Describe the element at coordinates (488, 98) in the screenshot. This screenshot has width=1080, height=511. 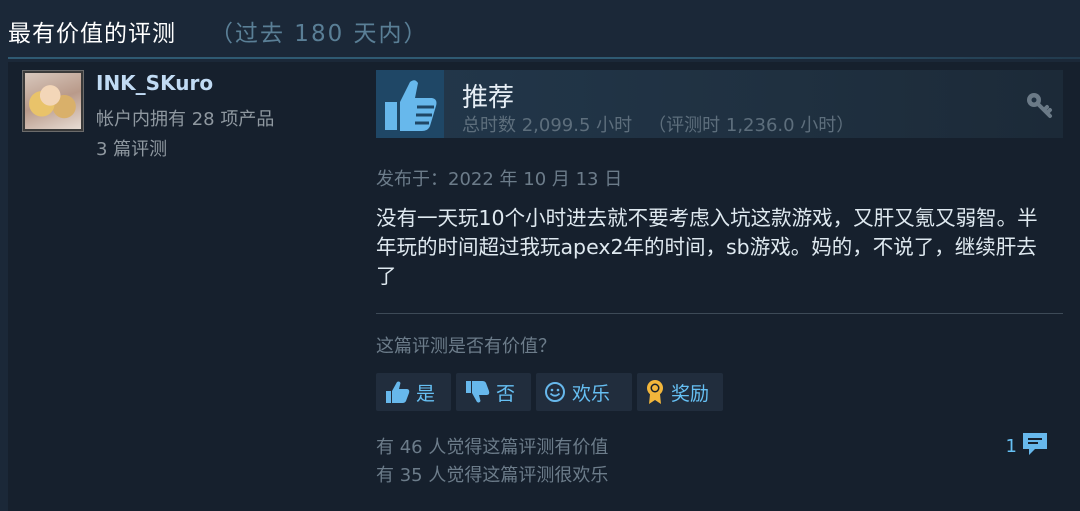
I see `recommendation-label: 推荐` at that location.